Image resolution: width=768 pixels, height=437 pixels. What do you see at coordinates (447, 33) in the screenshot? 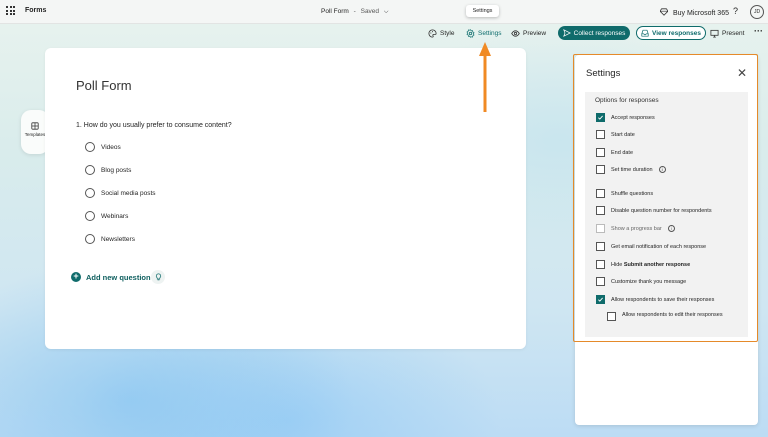
I see `style-label: Style` at bounding box center [447, 33].